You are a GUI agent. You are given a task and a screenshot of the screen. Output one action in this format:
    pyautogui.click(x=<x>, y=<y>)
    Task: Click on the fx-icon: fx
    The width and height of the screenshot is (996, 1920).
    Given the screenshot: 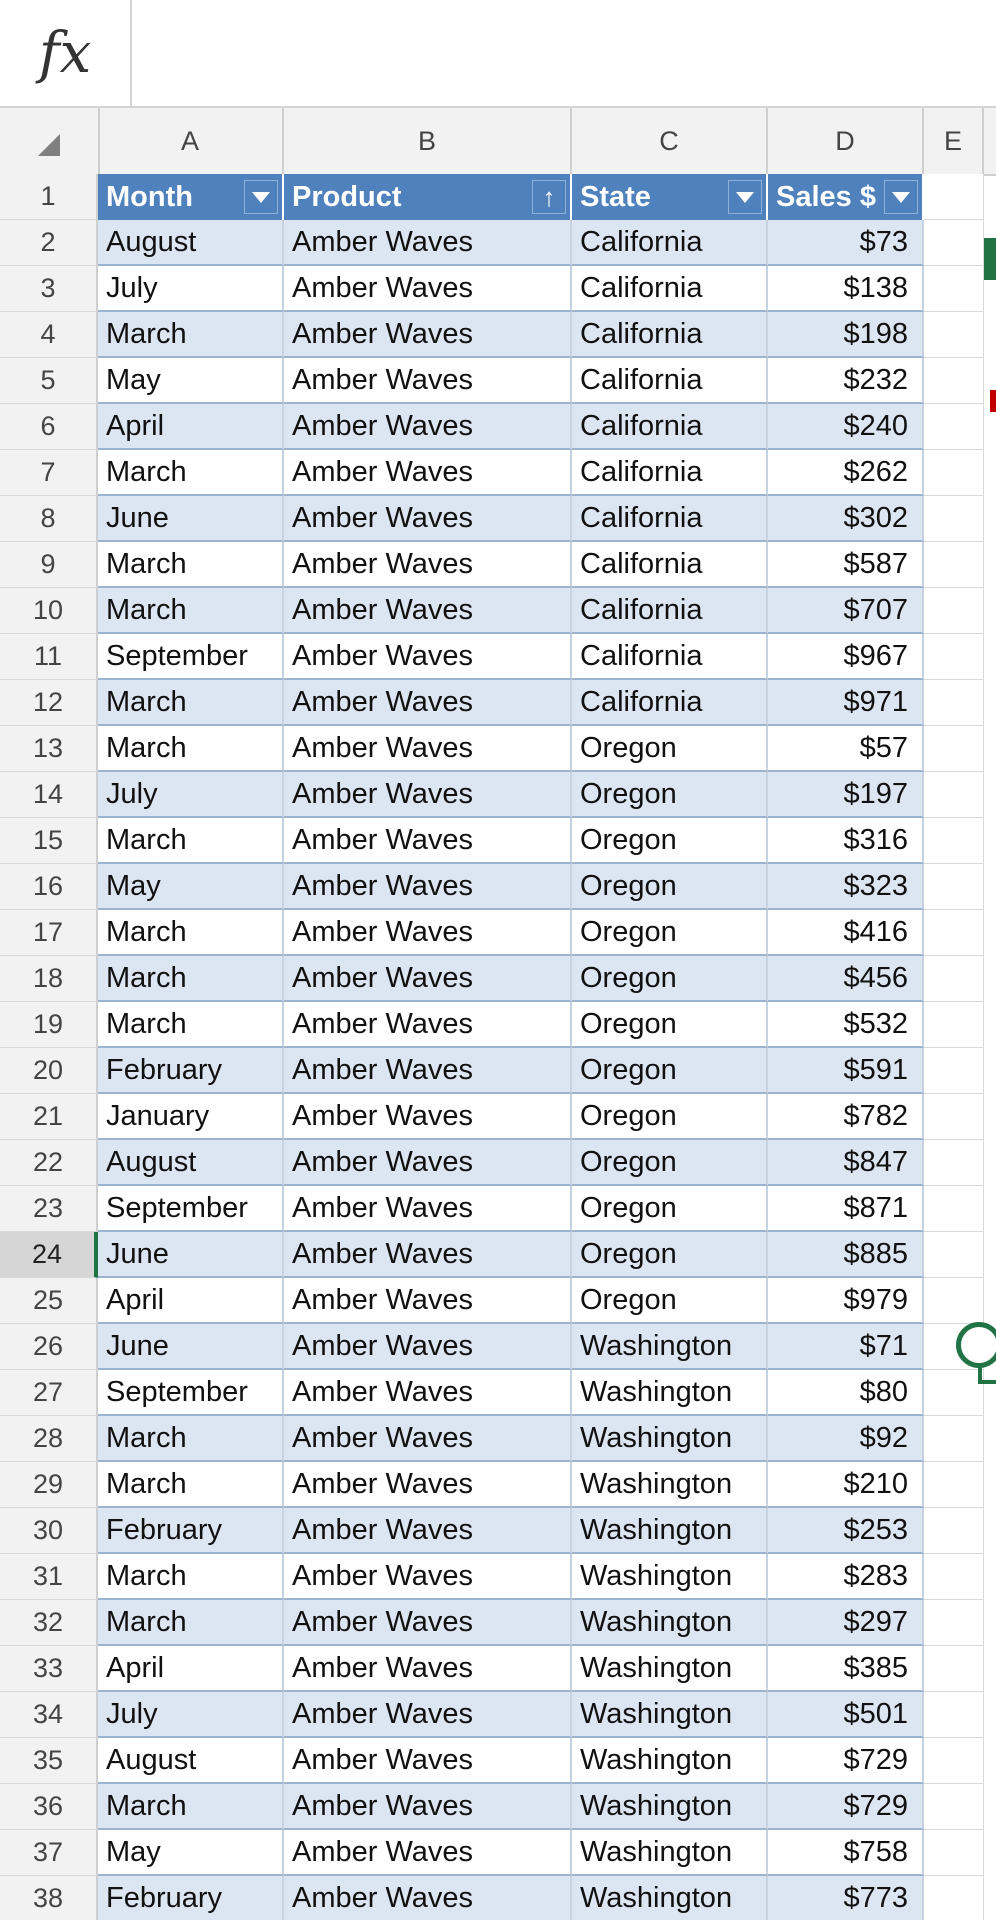 What is the action you would take?
    pyautogui.click(x=66, y=53)
    